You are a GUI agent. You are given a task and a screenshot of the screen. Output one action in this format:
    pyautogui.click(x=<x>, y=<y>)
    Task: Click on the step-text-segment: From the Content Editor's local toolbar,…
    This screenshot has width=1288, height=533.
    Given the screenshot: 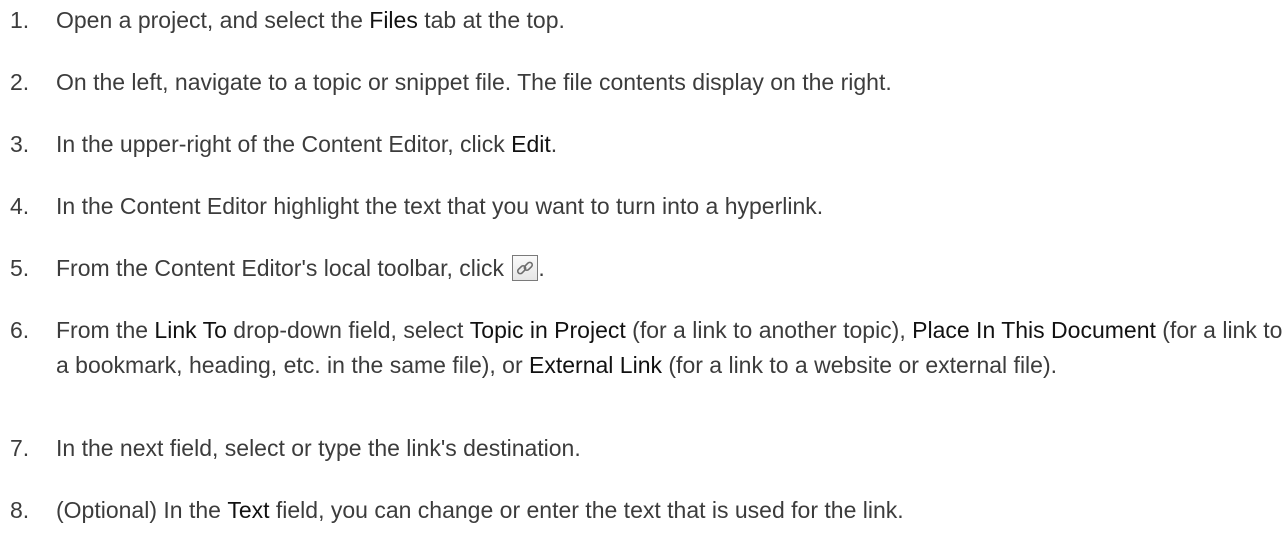 What is the action you would take?
    pyautogui.click(x=283, y=268)
    